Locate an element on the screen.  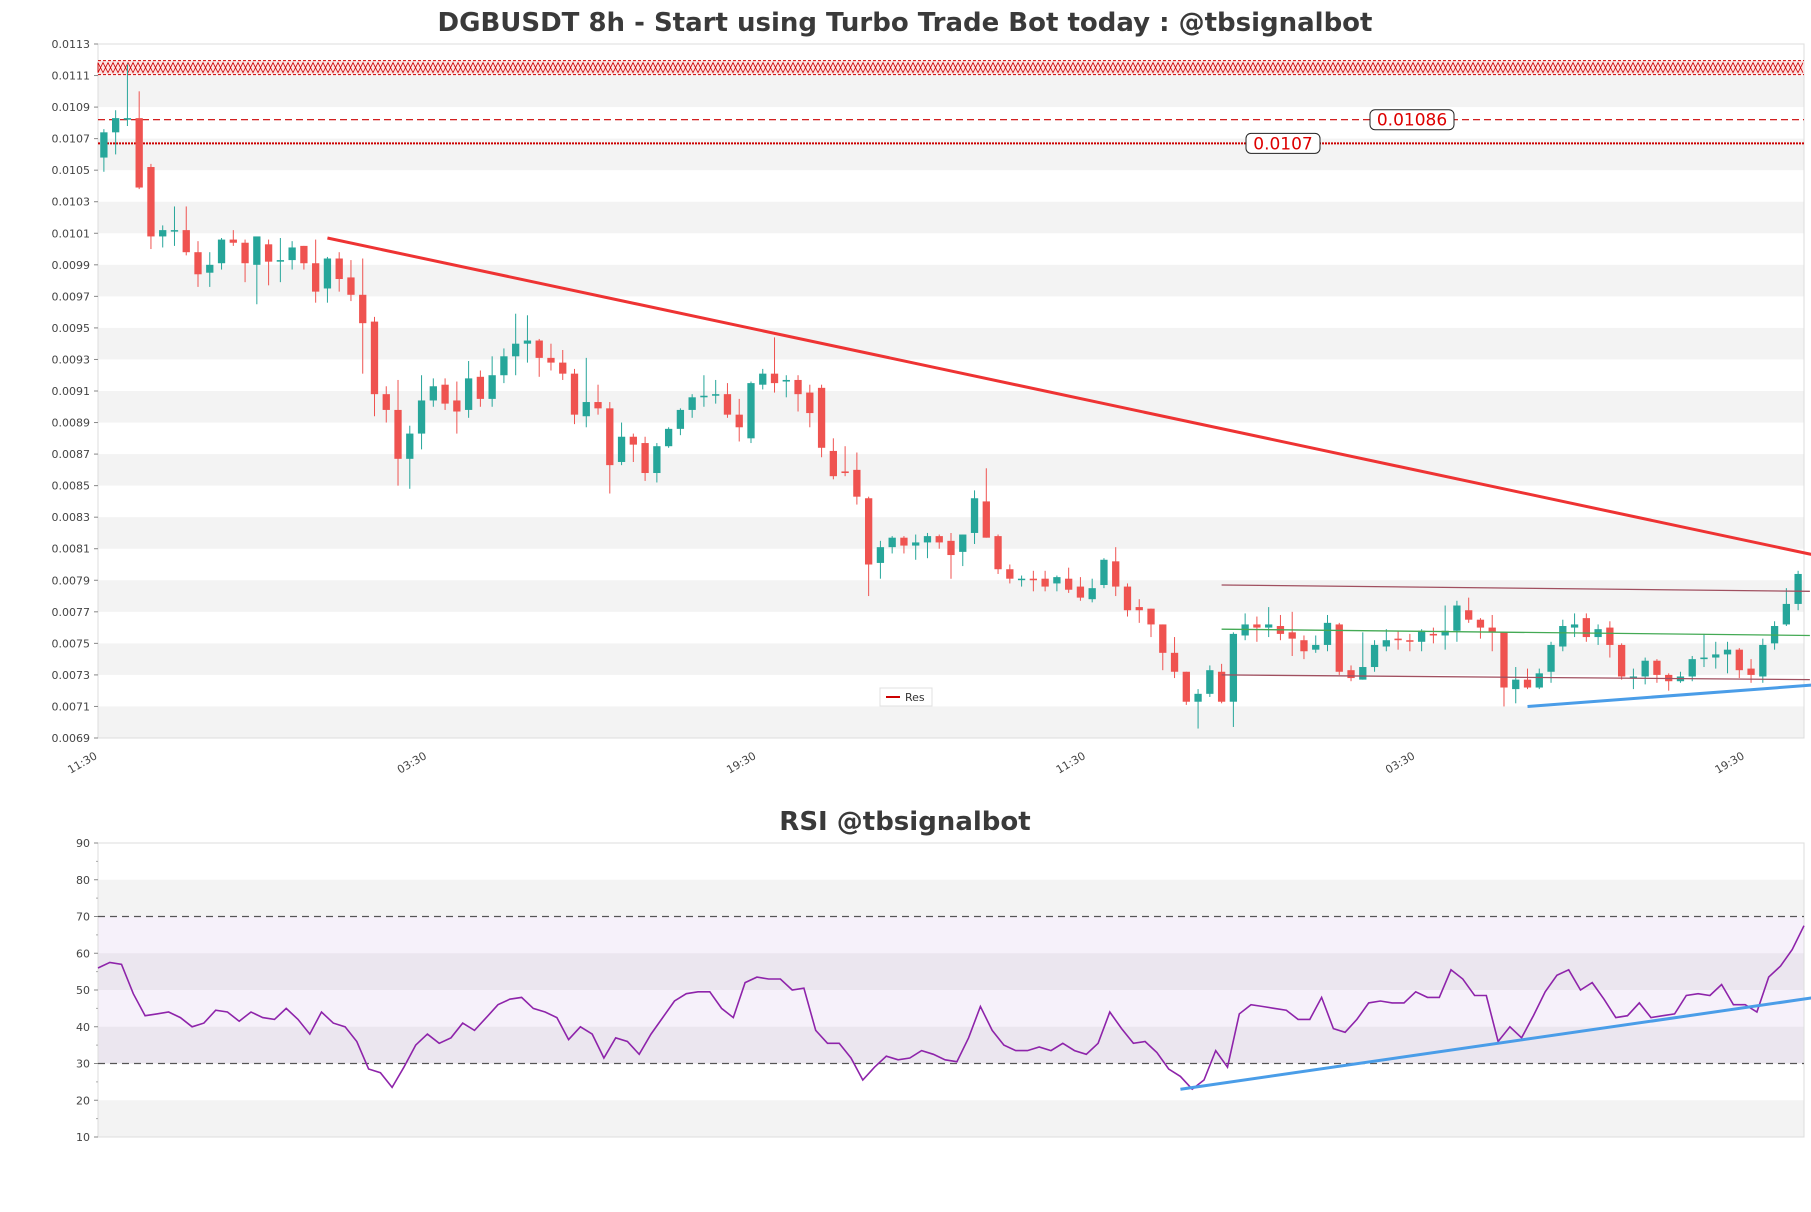
level-label: 0.0107 is located at coordinates (1282, 144).